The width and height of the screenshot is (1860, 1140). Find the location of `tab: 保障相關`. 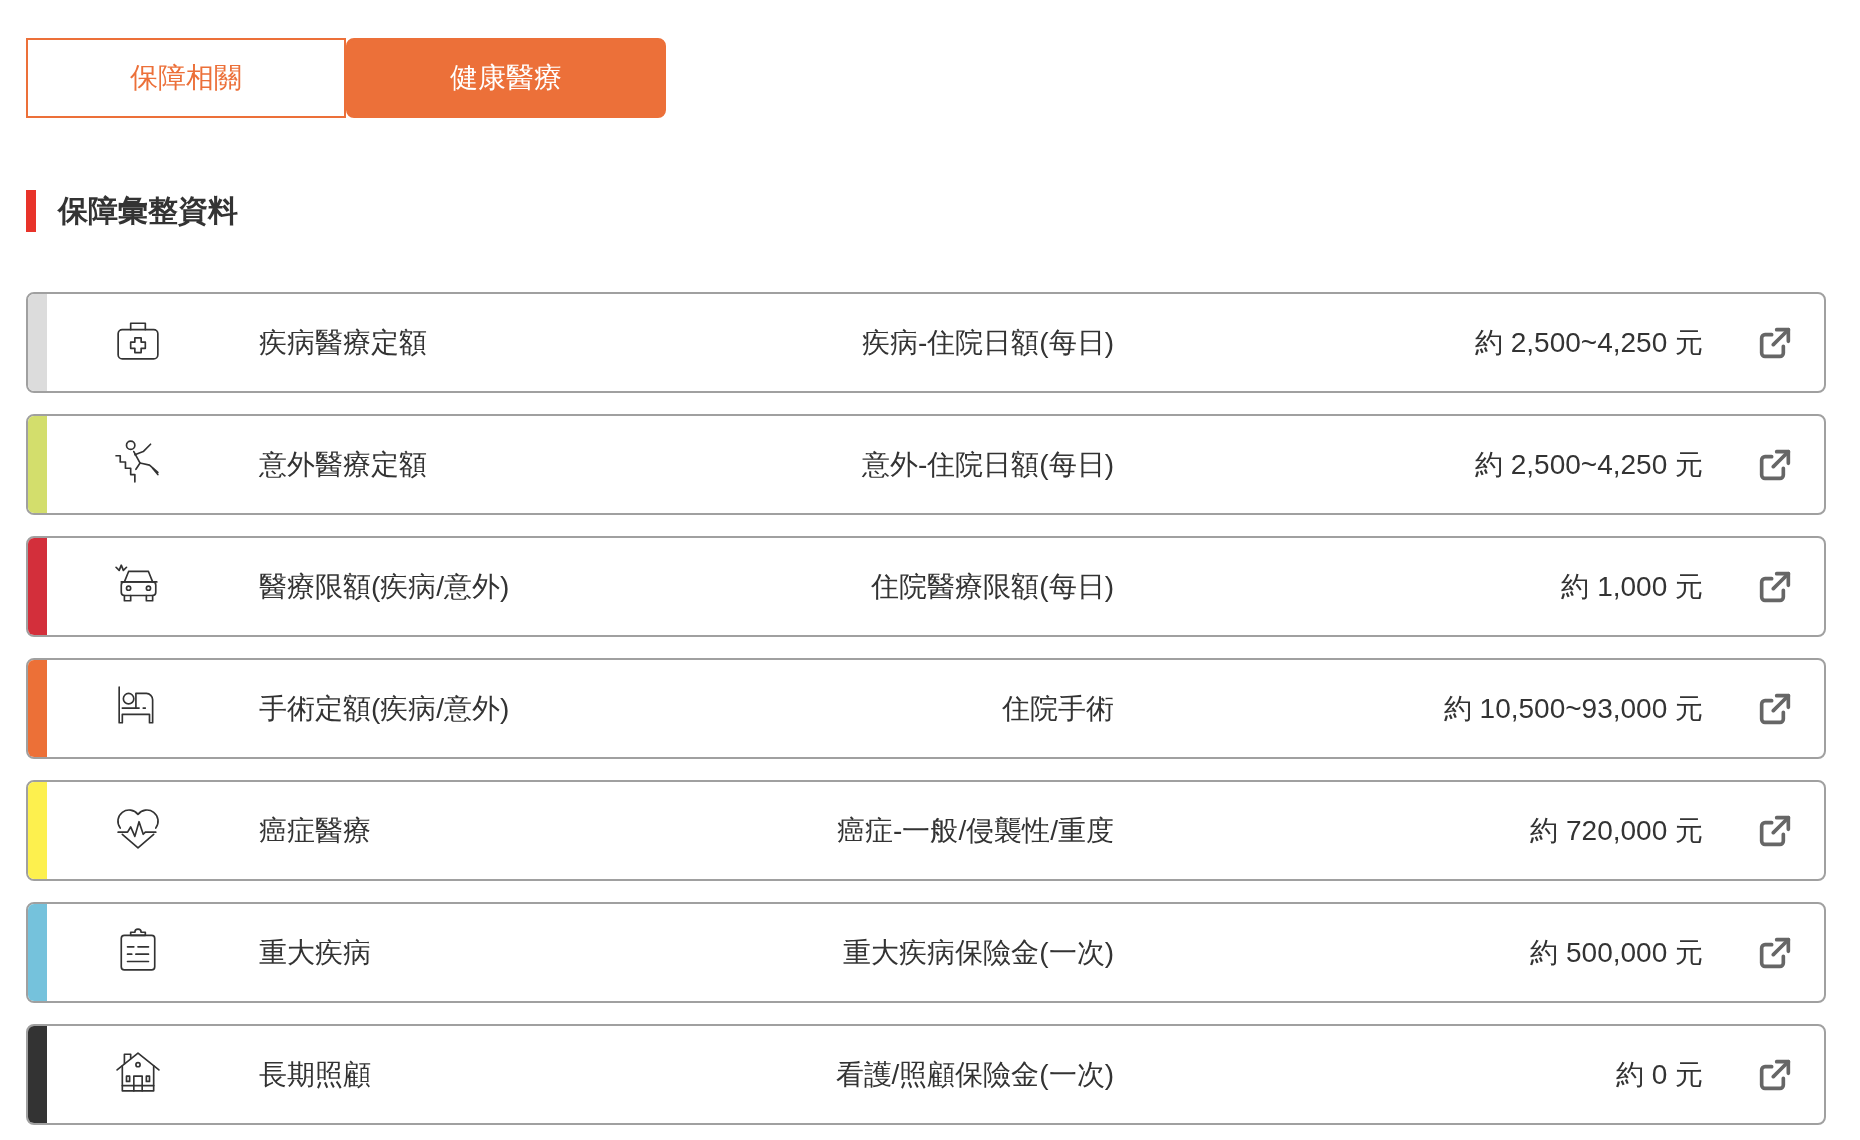

tab: 保障相關 is located at coordinates (186, 78).